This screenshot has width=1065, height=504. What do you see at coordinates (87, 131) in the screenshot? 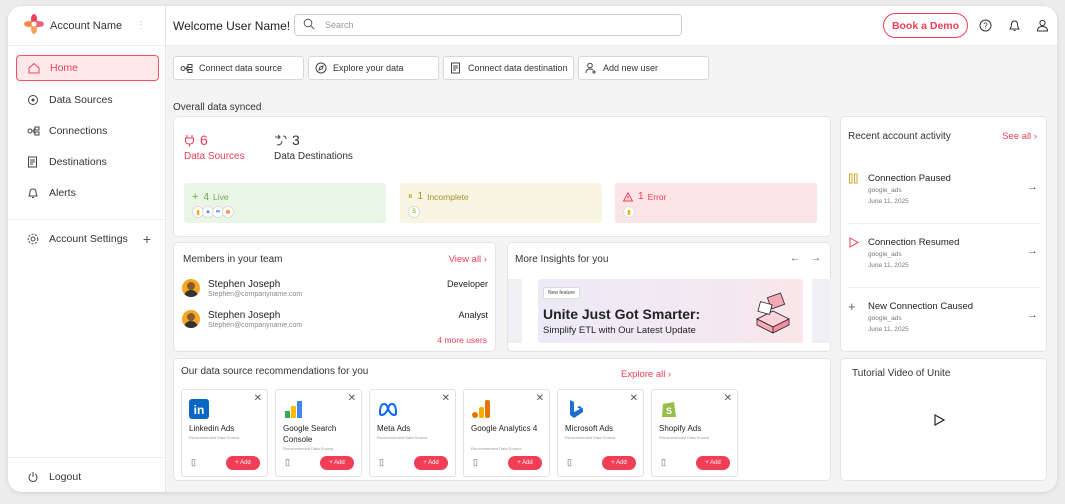
I see `sidebar-item-connections: Connections` at bounding box center [87, 131].